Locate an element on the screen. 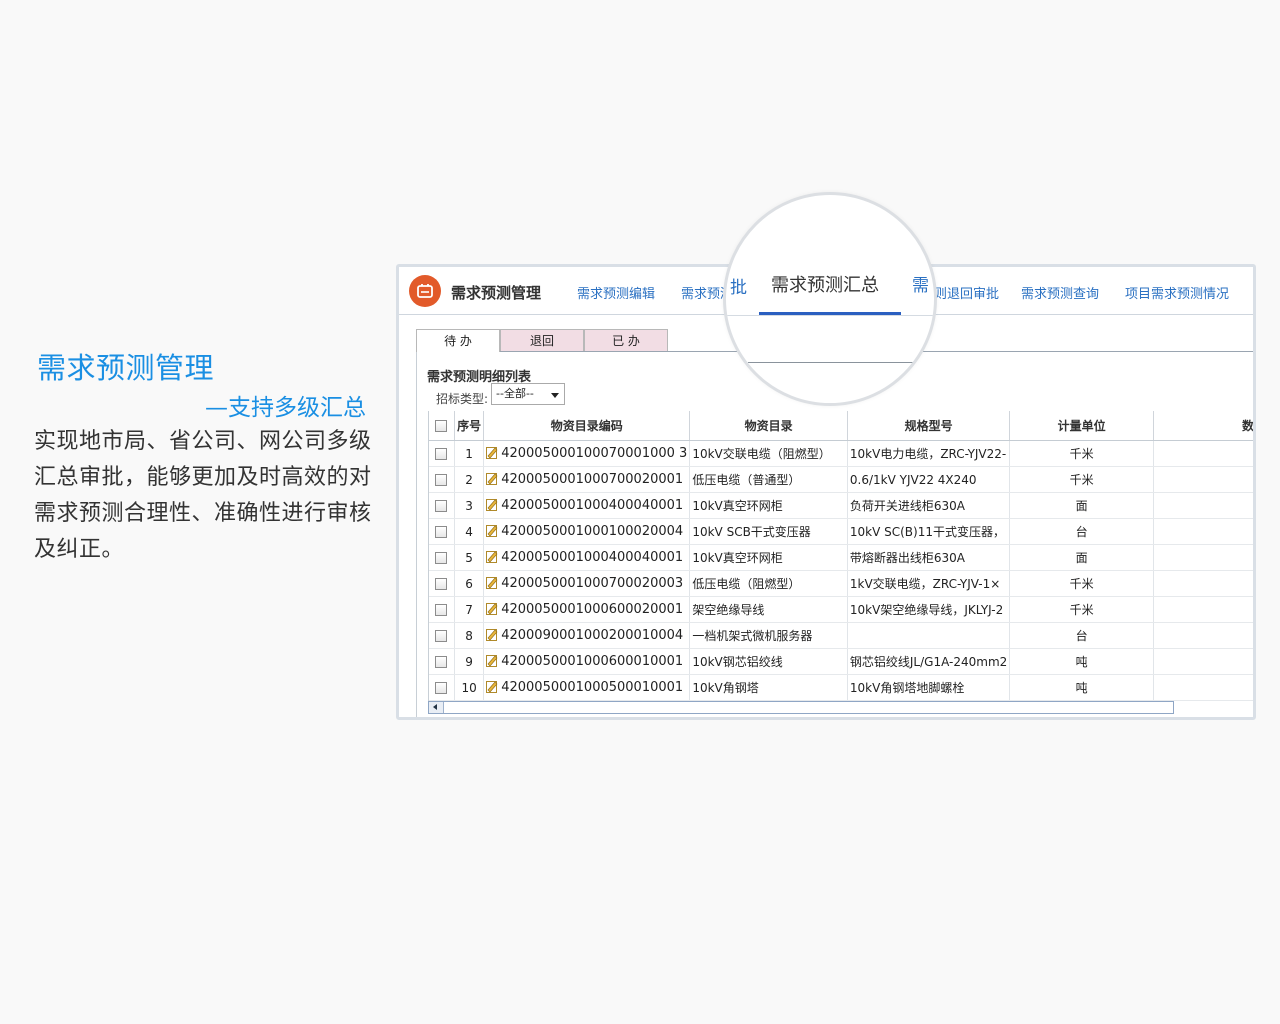 This screenshot has width=1280, height=1024. material-code-cell: 4200050001000600010001 is located at coordinates (587, 661).